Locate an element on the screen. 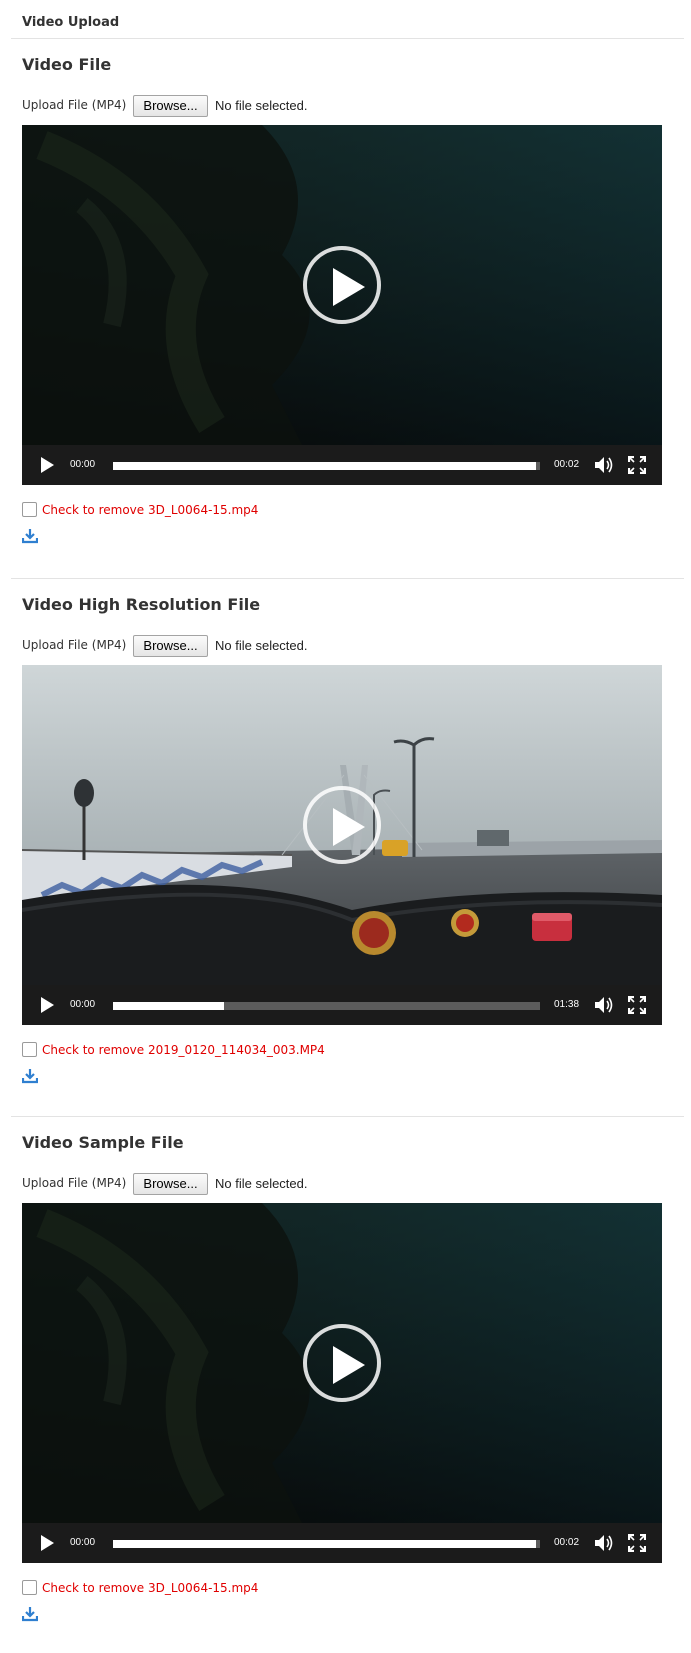  section-heading: Video High Resolution File is located at coordinates (141, 604).